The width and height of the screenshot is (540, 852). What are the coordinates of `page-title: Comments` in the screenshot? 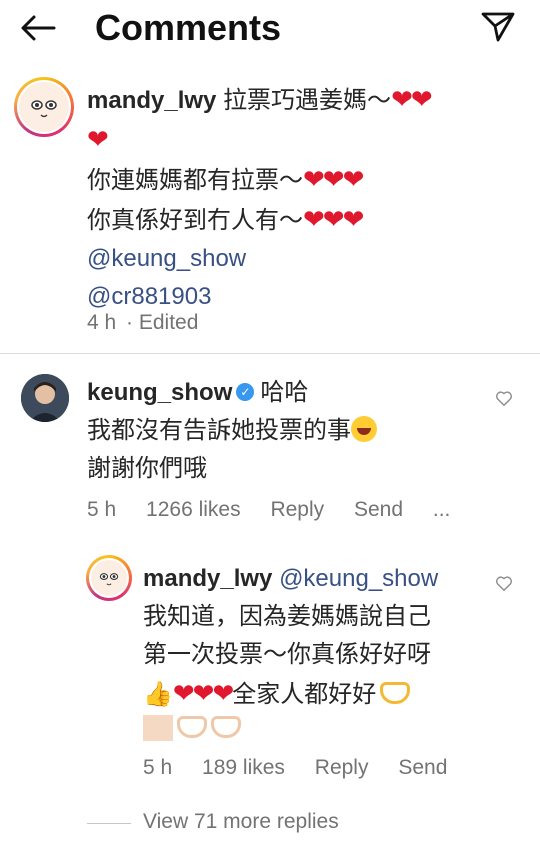 It's located at (188, 27).